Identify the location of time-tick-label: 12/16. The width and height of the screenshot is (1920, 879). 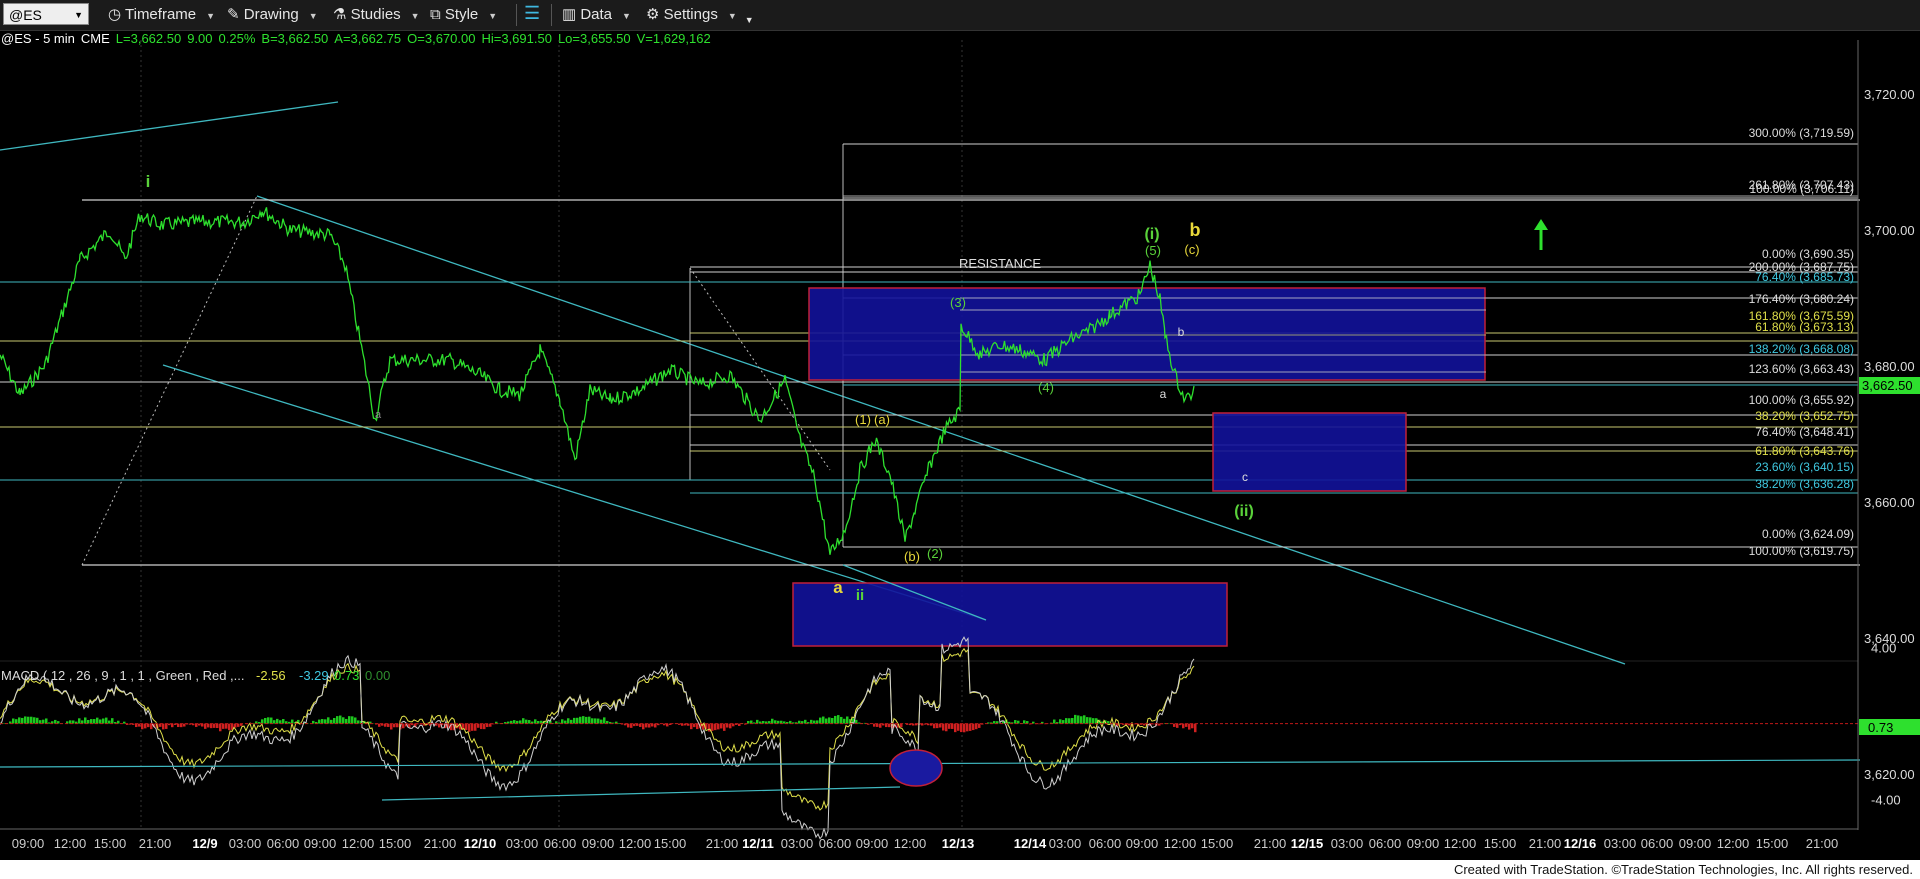
(1580, 843).